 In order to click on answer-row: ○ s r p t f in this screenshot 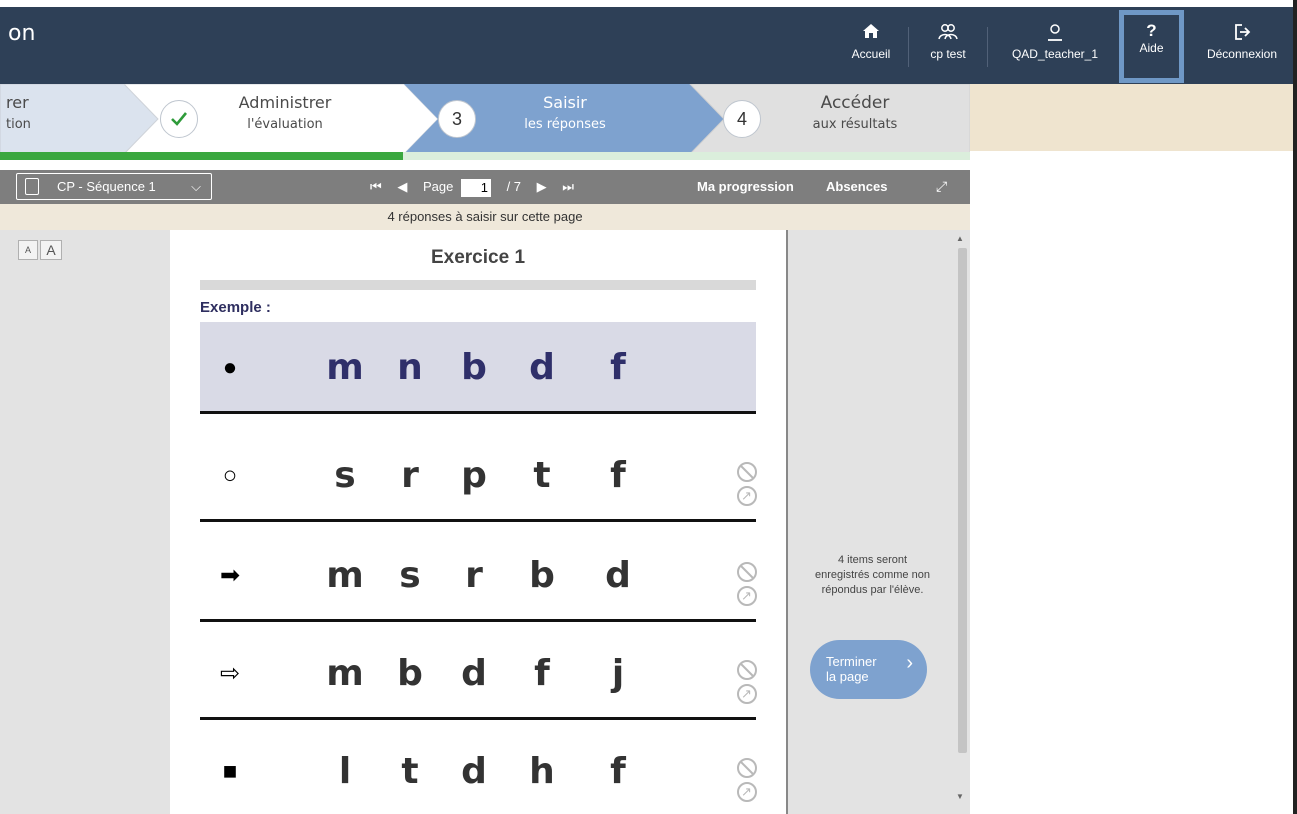, I will do `click(478, 476)`.